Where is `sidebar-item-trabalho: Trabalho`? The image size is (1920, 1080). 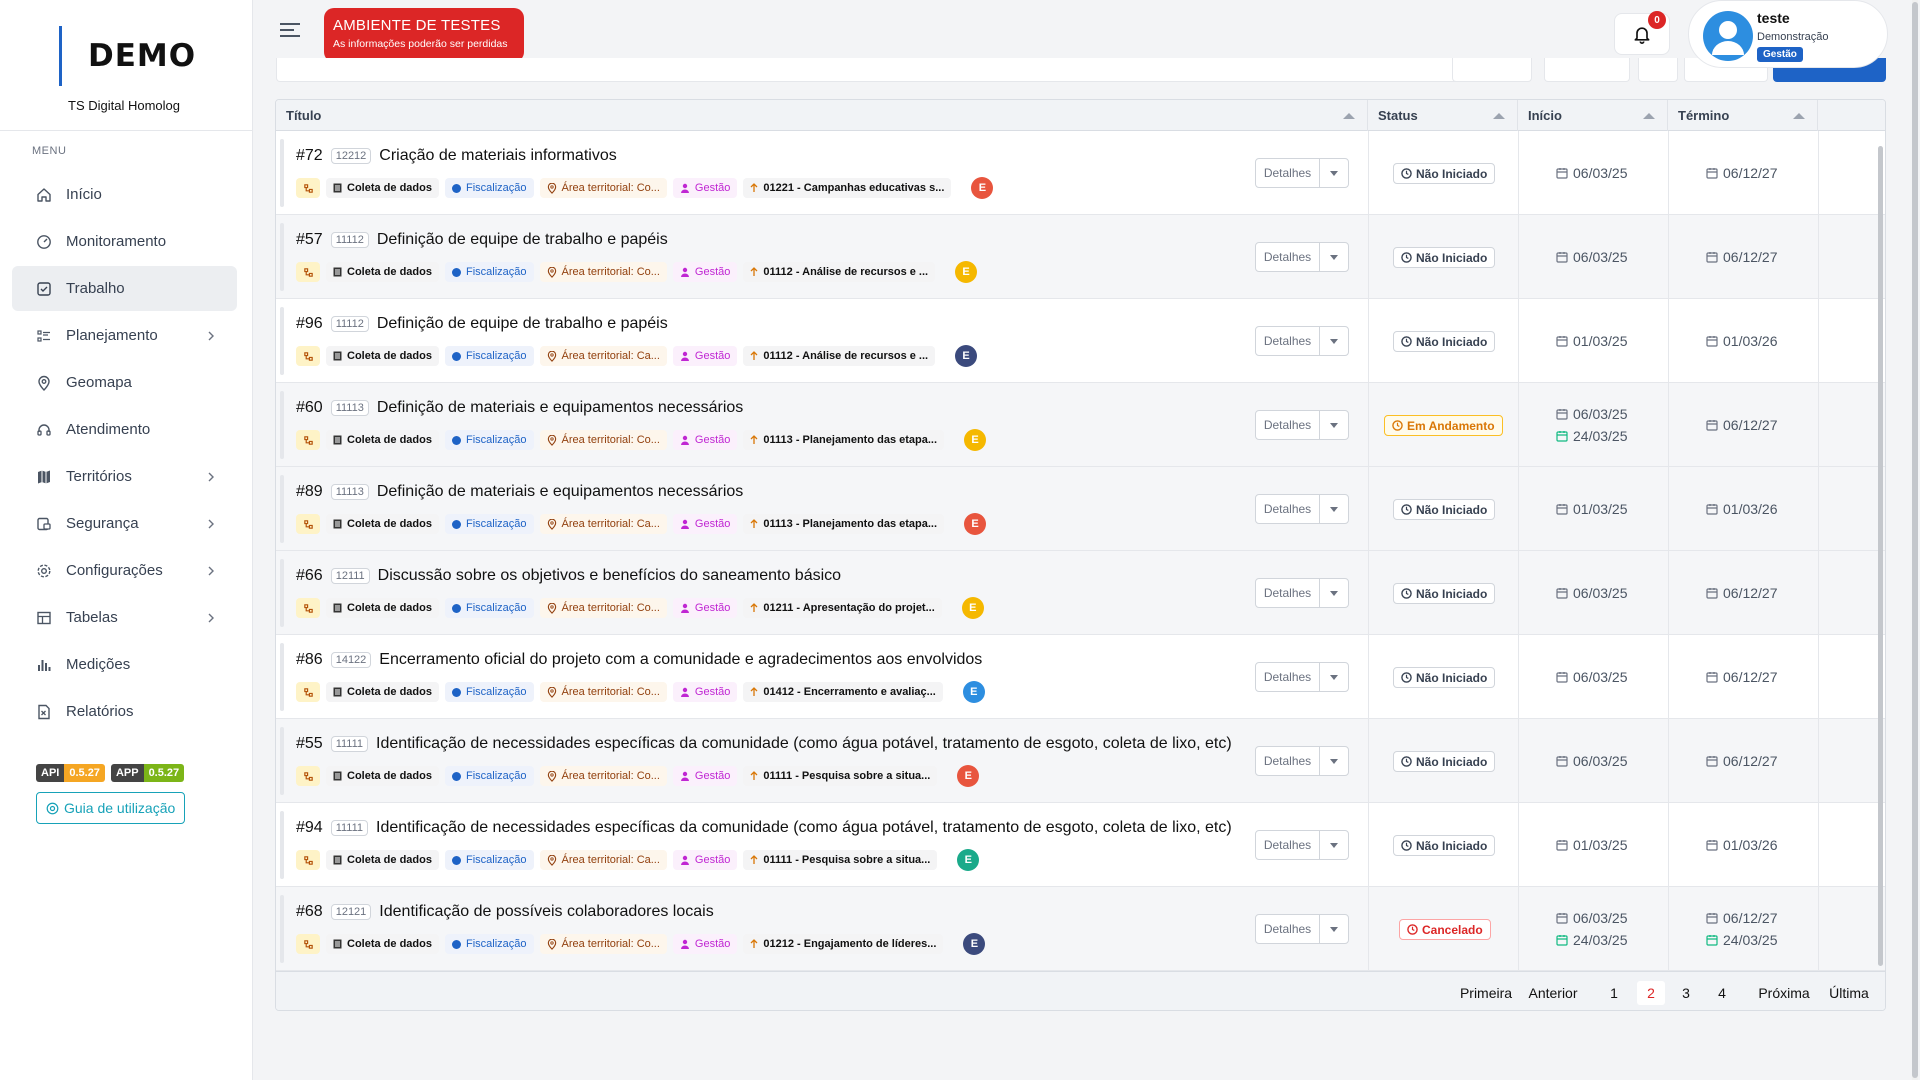
sidebar-item-trabalho: Trabalho is located at coordinates (124, 288).